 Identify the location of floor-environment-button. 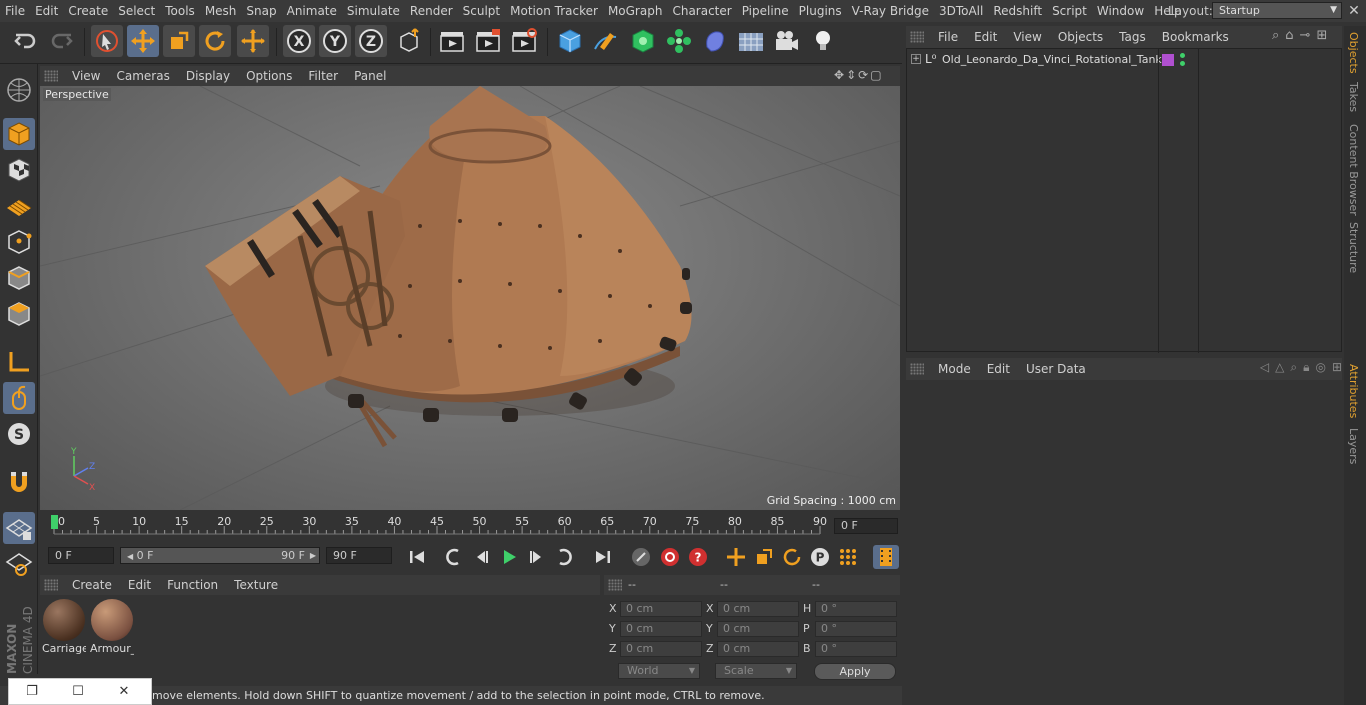
(751, 41).